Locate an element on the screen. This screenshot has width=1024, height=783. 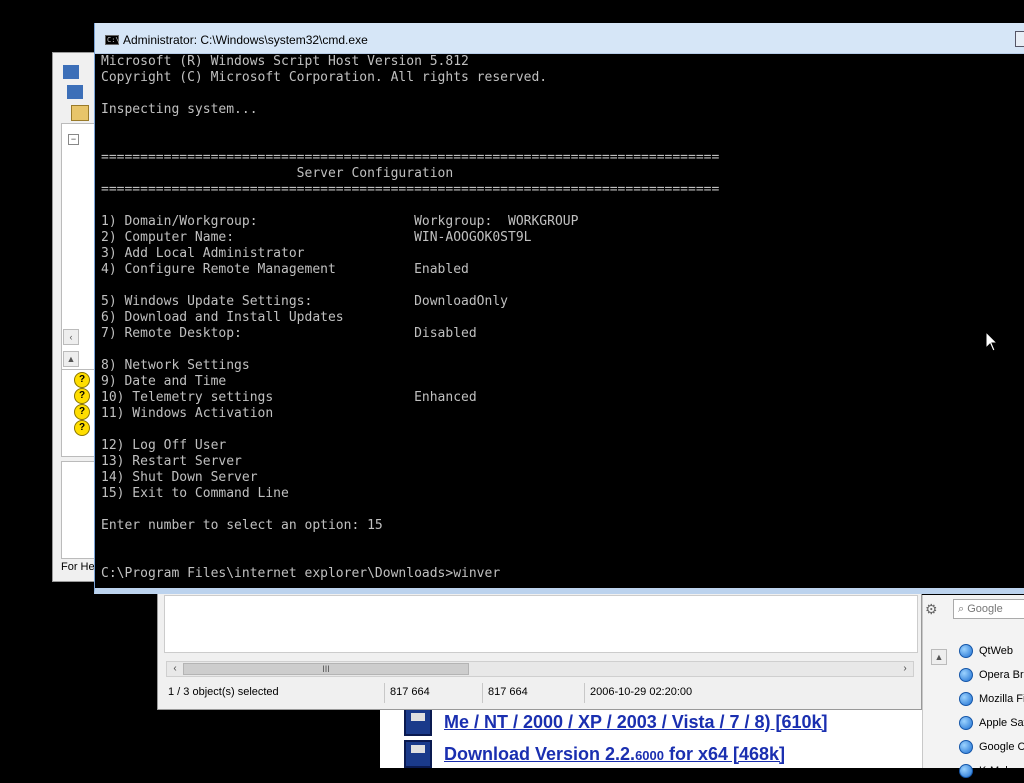
list-item: Opera Bro is located at coordinates (991, 675).